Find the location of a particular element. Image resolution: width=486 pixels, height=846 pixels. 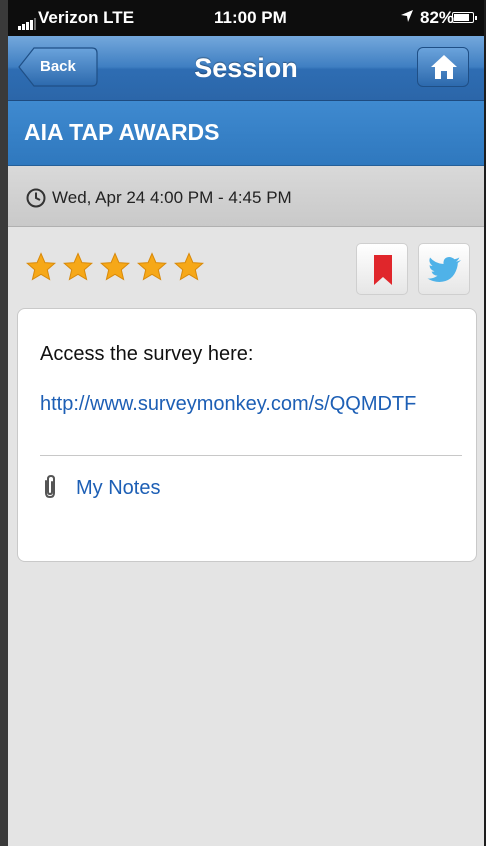

navigation-bar: Back Session is located at coordinates (246, 68).